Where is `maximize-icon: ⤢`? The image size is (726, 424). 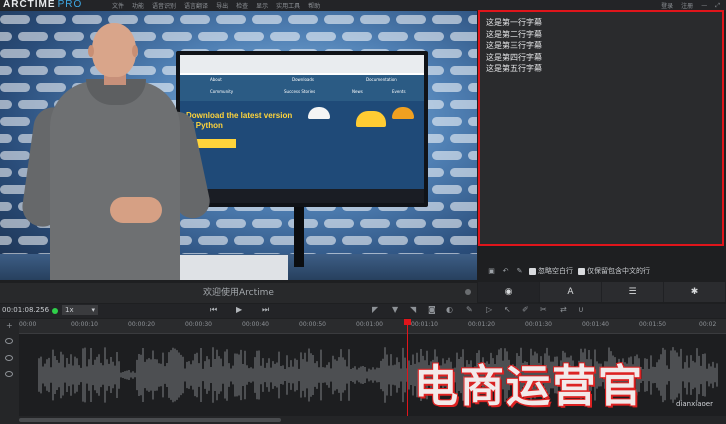
maximize-icon: ⤢ is located at coordinates (717, 6).